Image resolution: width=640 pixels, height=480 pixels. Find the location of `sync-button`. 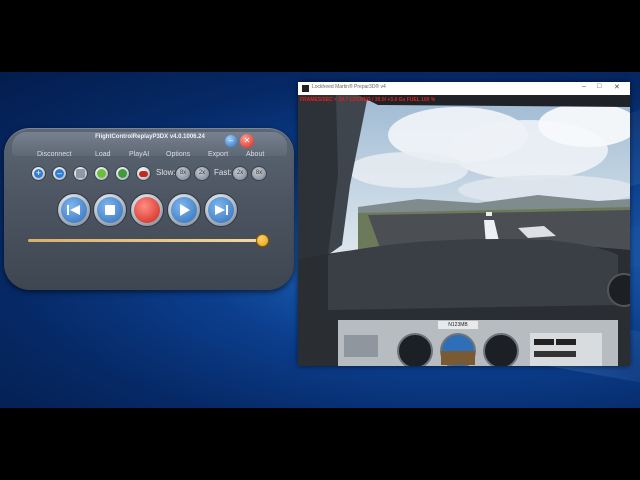

sync-button is located at coordinates (122, 173).